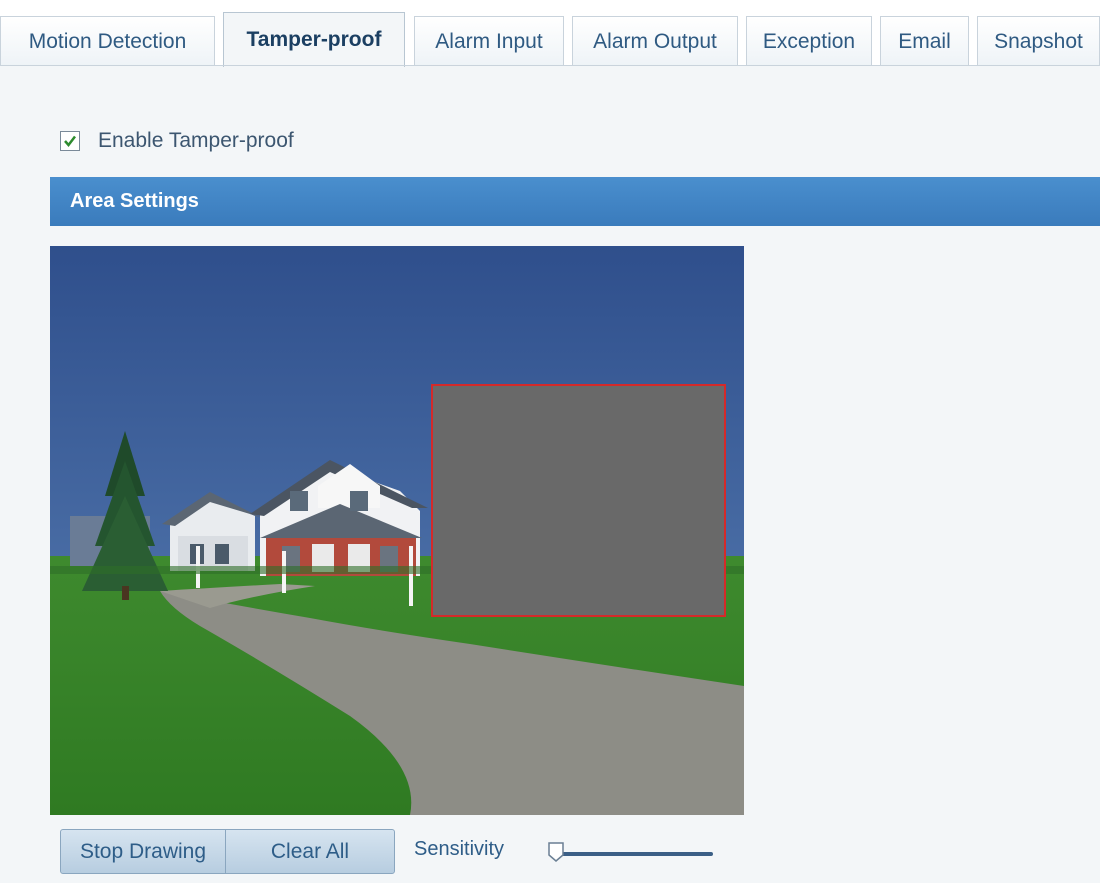  What do you see at coordinates (143, 851) in the screenshot?
I see `stop-drawing-button: Stop Drawing` at bounding box center [143, 851].